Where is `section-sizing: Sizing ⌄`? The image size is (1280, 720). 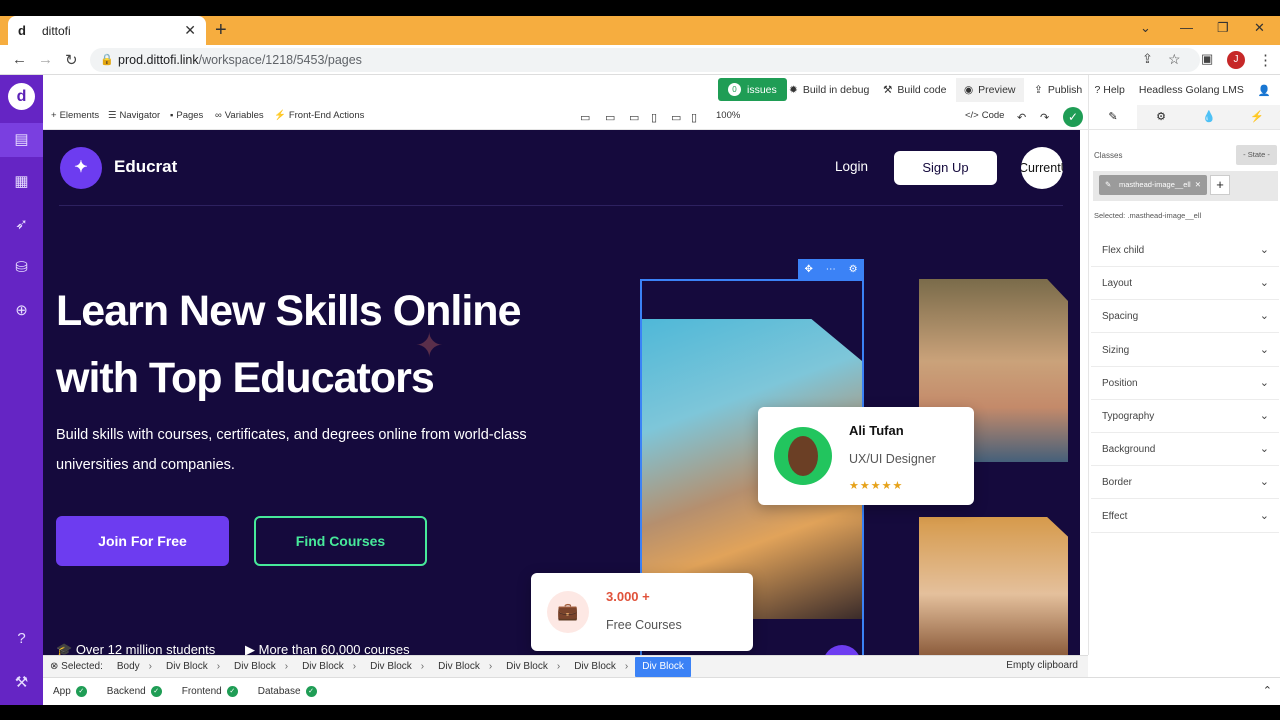
section-sizing: Sizing ⌄ is located at coordinates (1185, 350).